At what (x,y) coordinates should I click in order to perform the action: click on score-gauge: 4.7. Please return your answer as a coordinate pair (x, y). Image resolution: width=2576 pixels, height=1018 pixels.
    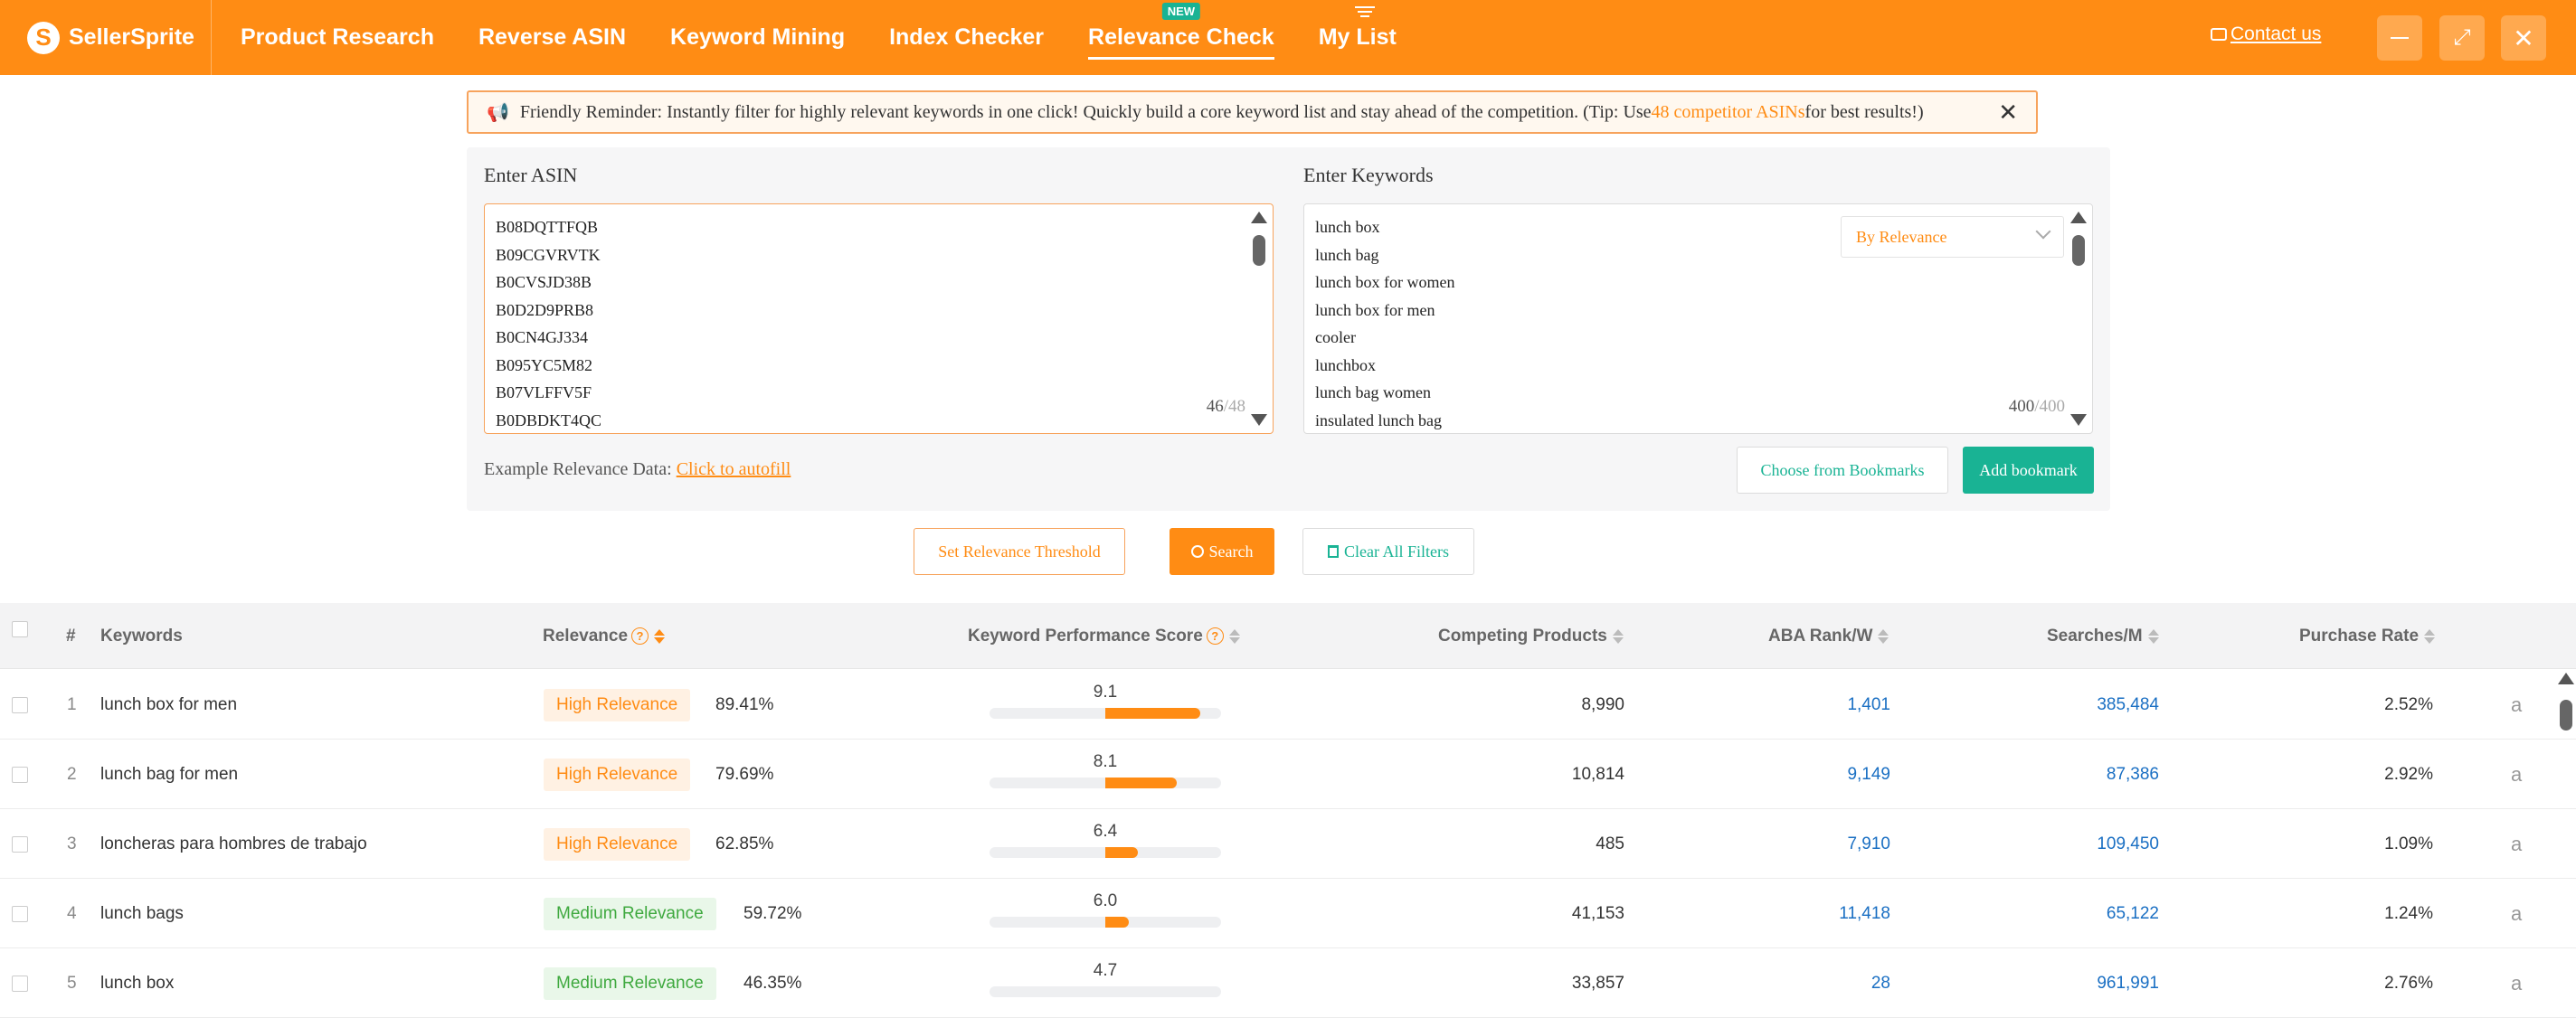
    Looking at the image, I should click on (1105, 979).